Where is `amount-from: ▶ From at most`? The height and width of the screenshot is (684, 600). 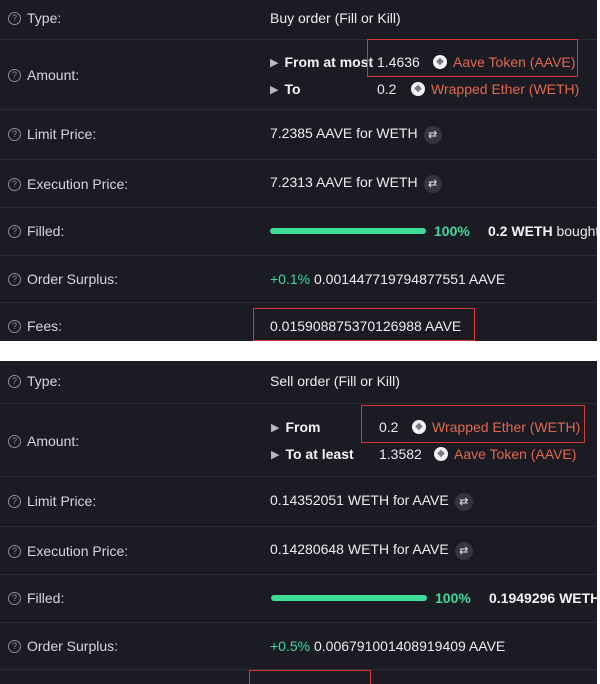 amount-from: ▶ From at most is located at coordinates (321, 62).